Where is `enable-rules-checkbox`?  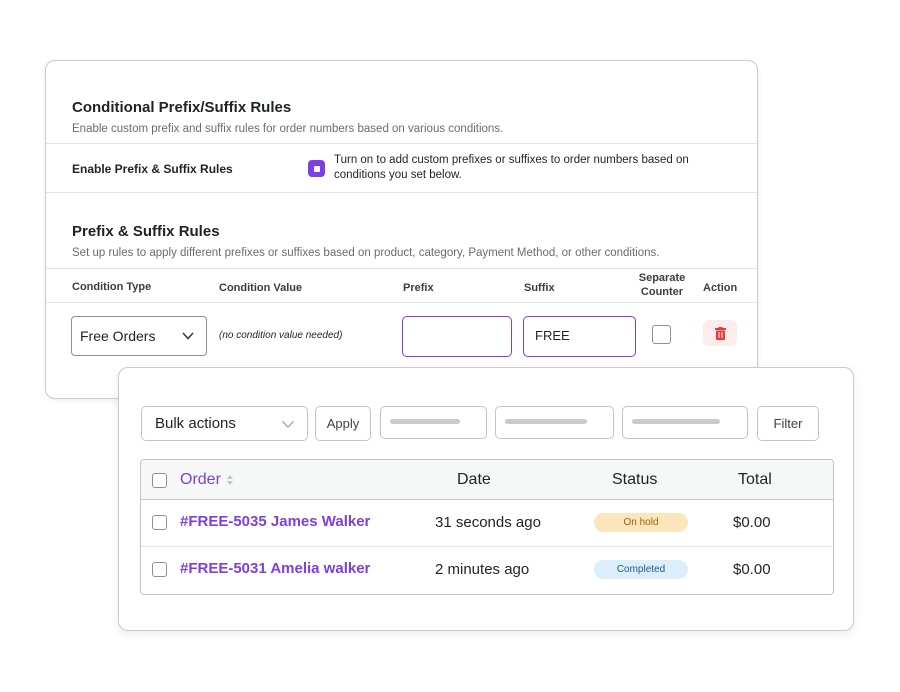 enable-rules-checkbox is located at coordinates (316, 168).